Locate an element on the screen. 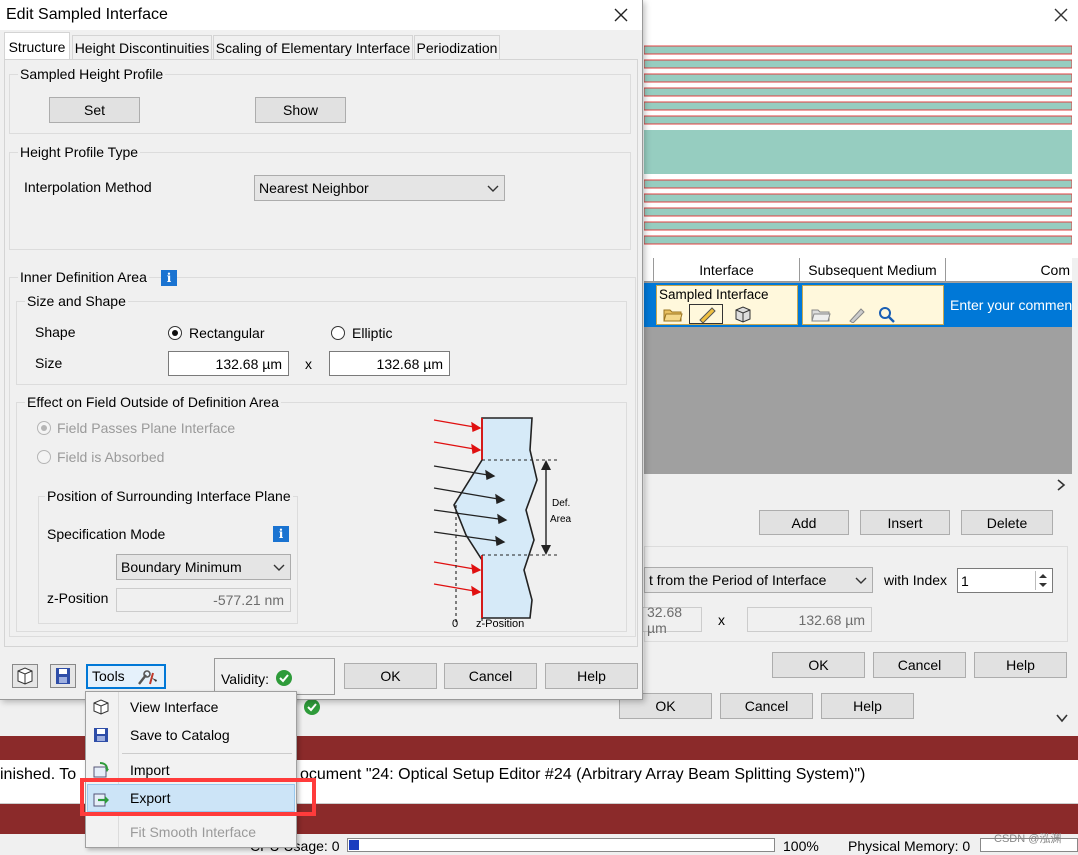  field-absorbed-label: Field is Absorbed is located at coordinates (111, 457).